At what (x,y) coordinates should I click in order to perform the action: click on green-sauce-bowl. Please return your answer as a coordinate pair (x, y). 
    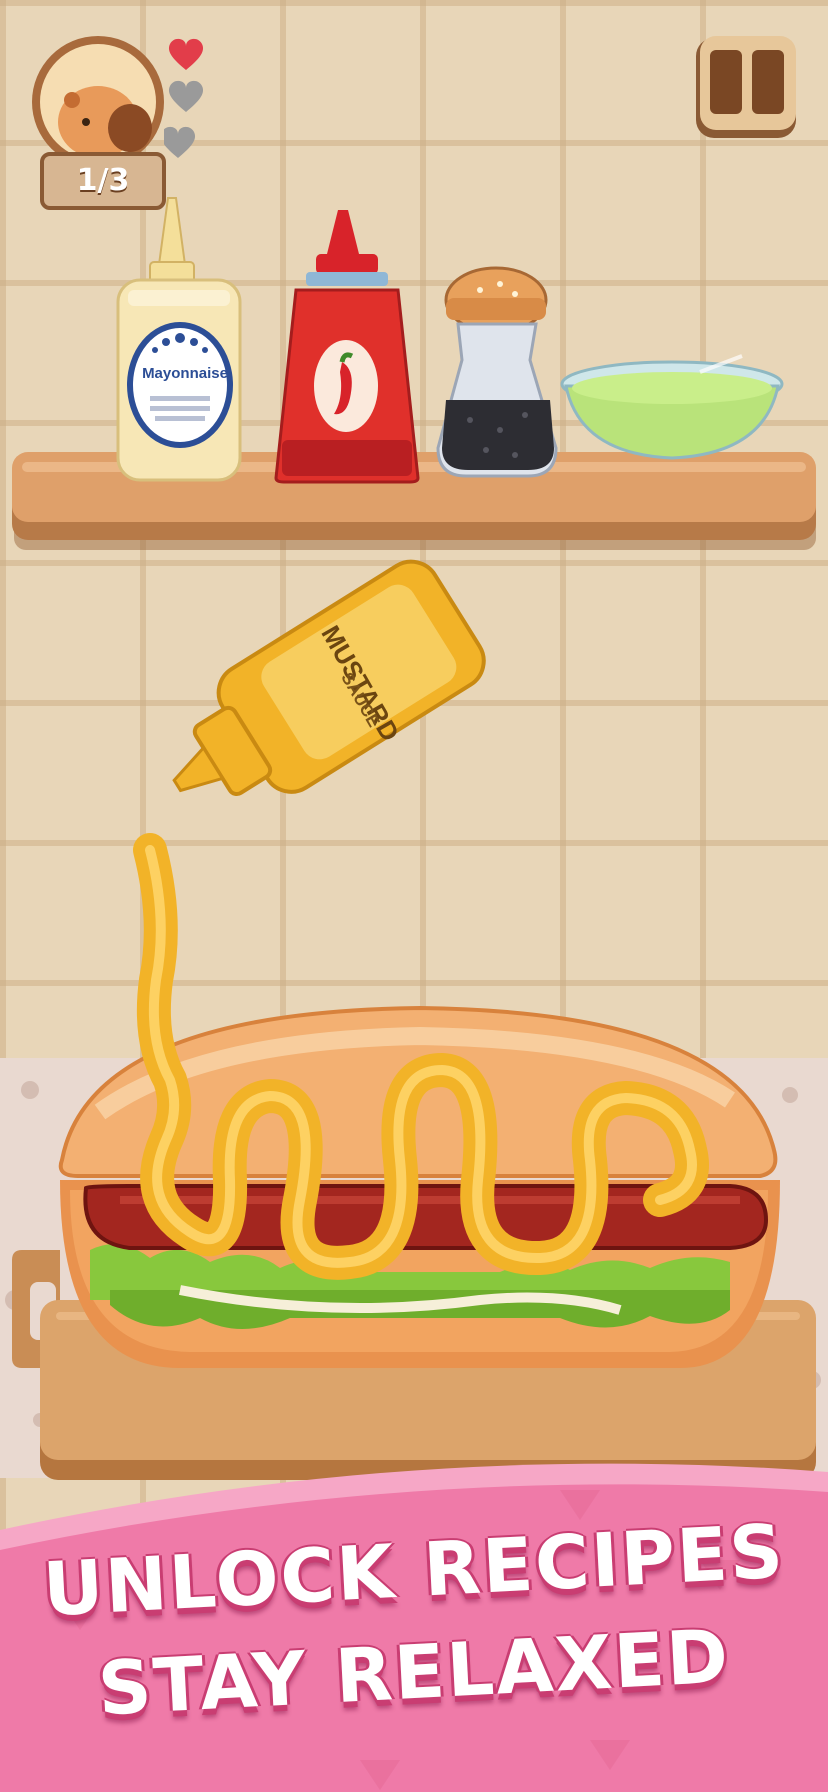
    Looking at the image, I should click on (672, 407).